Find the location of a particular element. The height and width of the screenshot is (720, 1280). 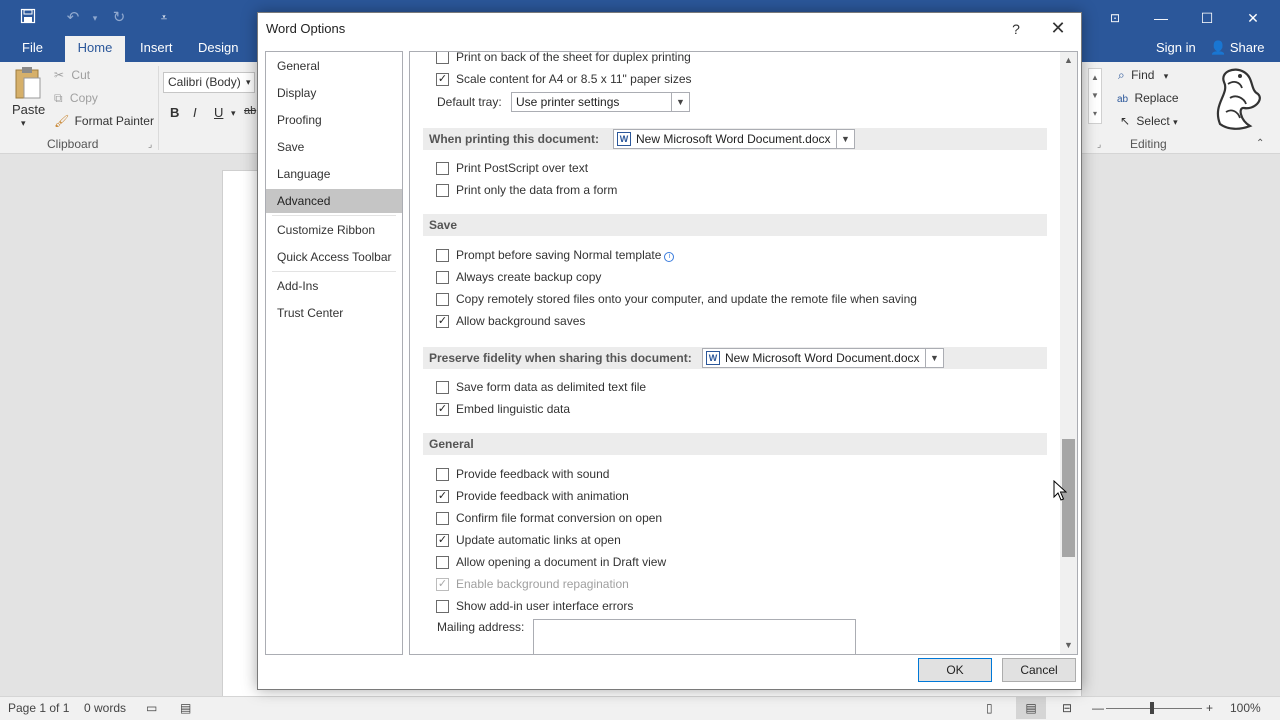

styles-scroll: ▲ ▼ ▾ is located at coordinates (1095, 96).